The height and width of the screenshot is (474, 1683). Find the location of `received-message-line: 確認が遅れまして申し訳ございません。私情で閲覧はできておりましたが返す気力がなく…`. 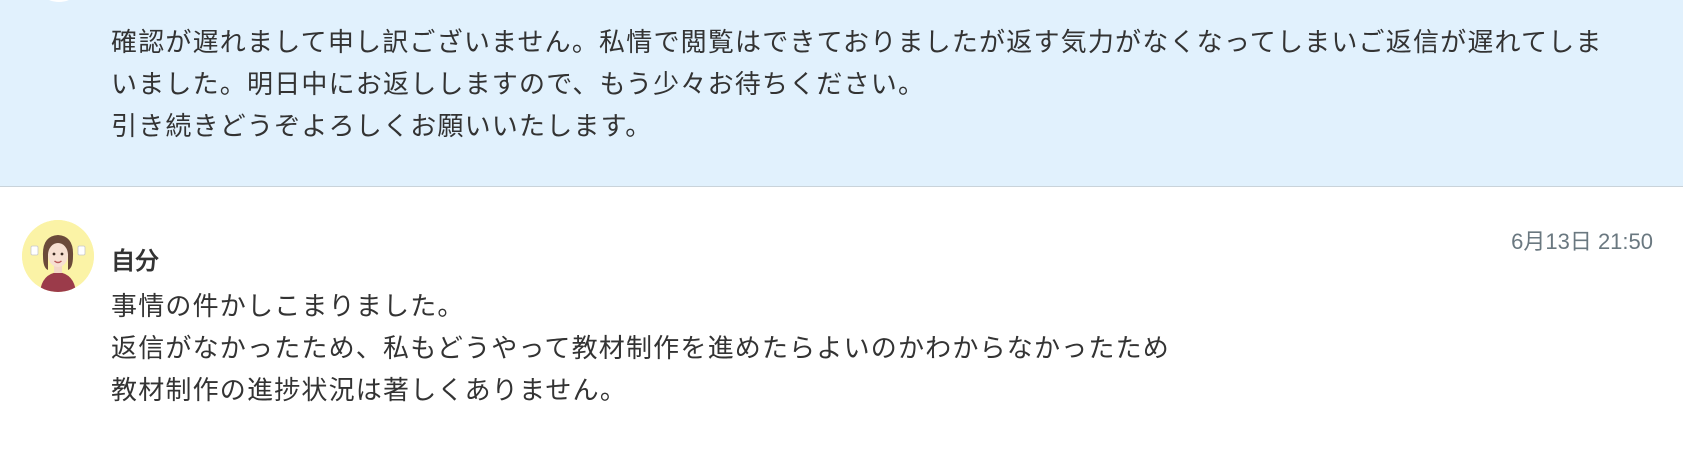

received-message-line: 確認が遅れまして申し訳ございません。私情で閲覧はできておりましたが返す気力がなく… is located at coordinates (857, 43).